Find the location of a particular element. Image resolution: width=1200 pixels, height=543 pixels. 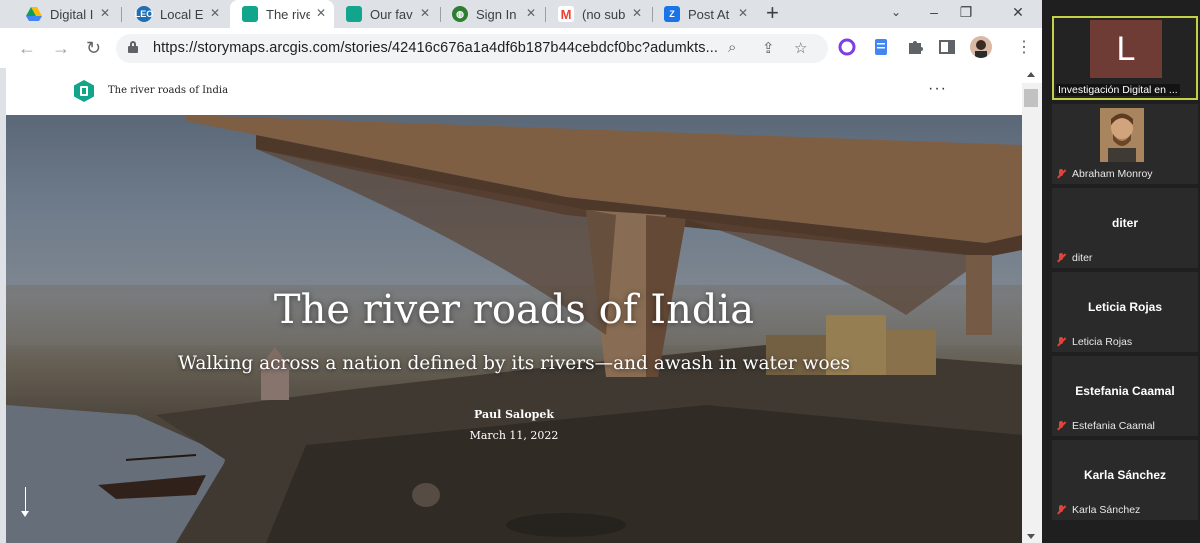

back-arrow-icon: ← is located at coordinates (27, 48).